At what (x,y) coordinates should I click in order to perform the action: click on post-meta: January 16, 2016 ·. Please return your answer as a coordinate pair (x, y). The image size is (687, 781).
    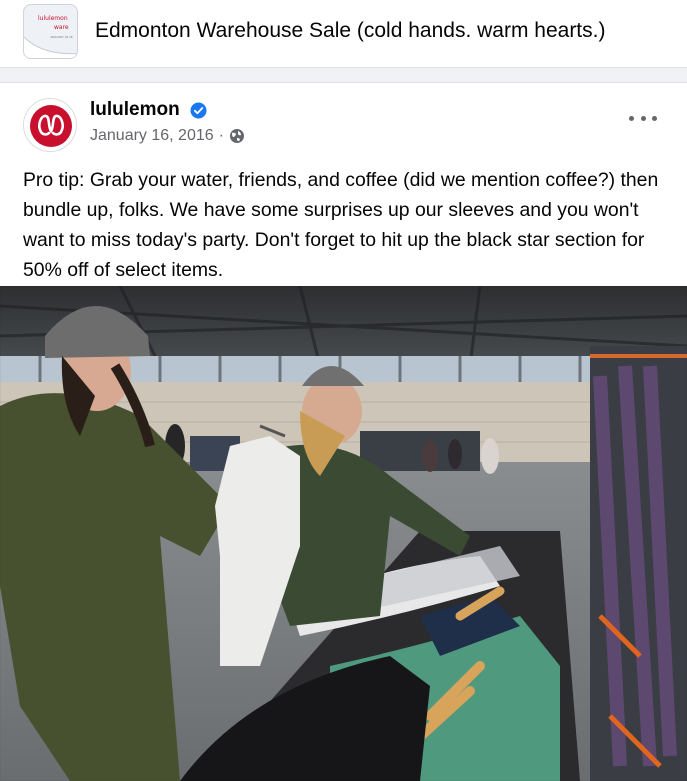
    Looking at the image, I should click on (167, 136).